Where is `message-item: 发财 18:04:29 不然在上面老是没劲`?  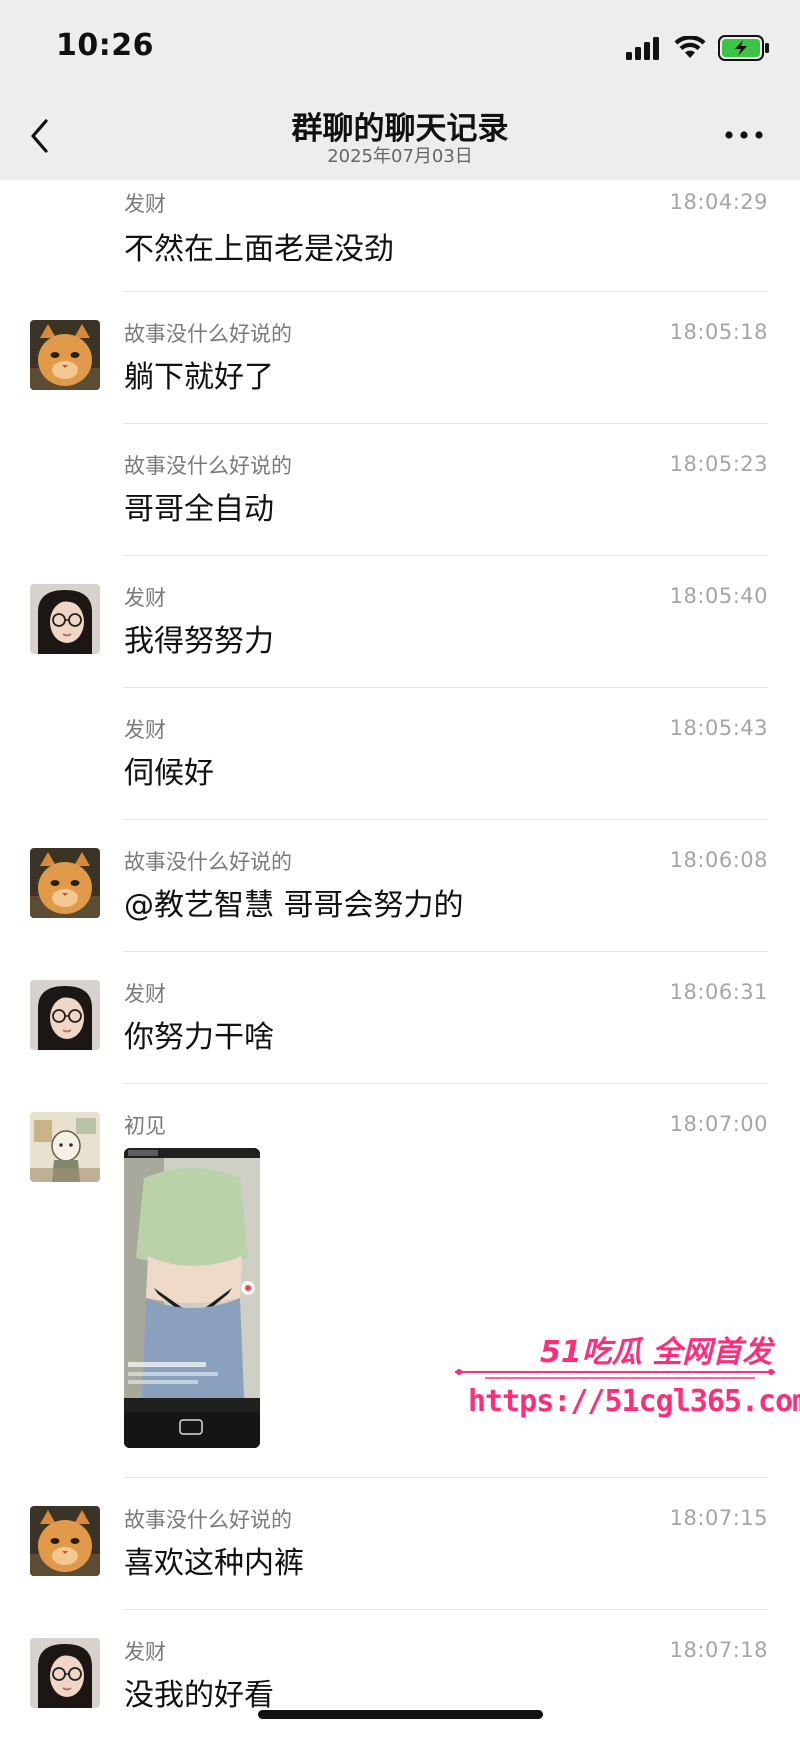
message-item: 发财 18:04:29 不然在上面老是没劲 is located at coordinates (400, 236).